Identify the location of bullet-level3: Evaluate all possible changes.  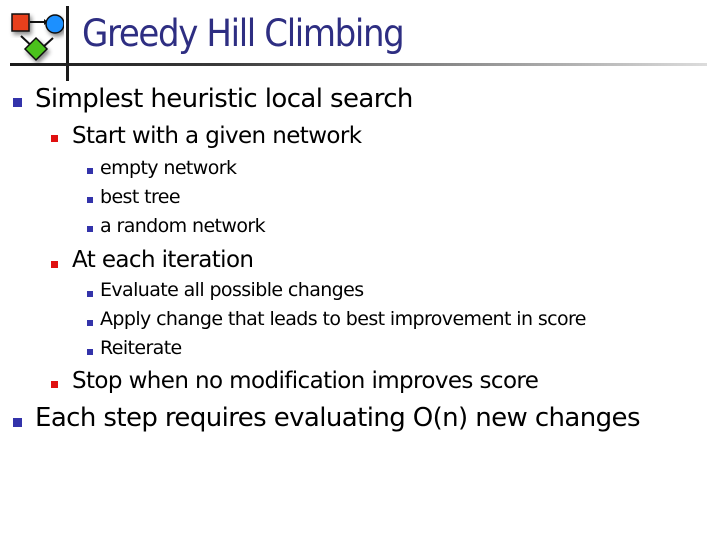
(232, 290).